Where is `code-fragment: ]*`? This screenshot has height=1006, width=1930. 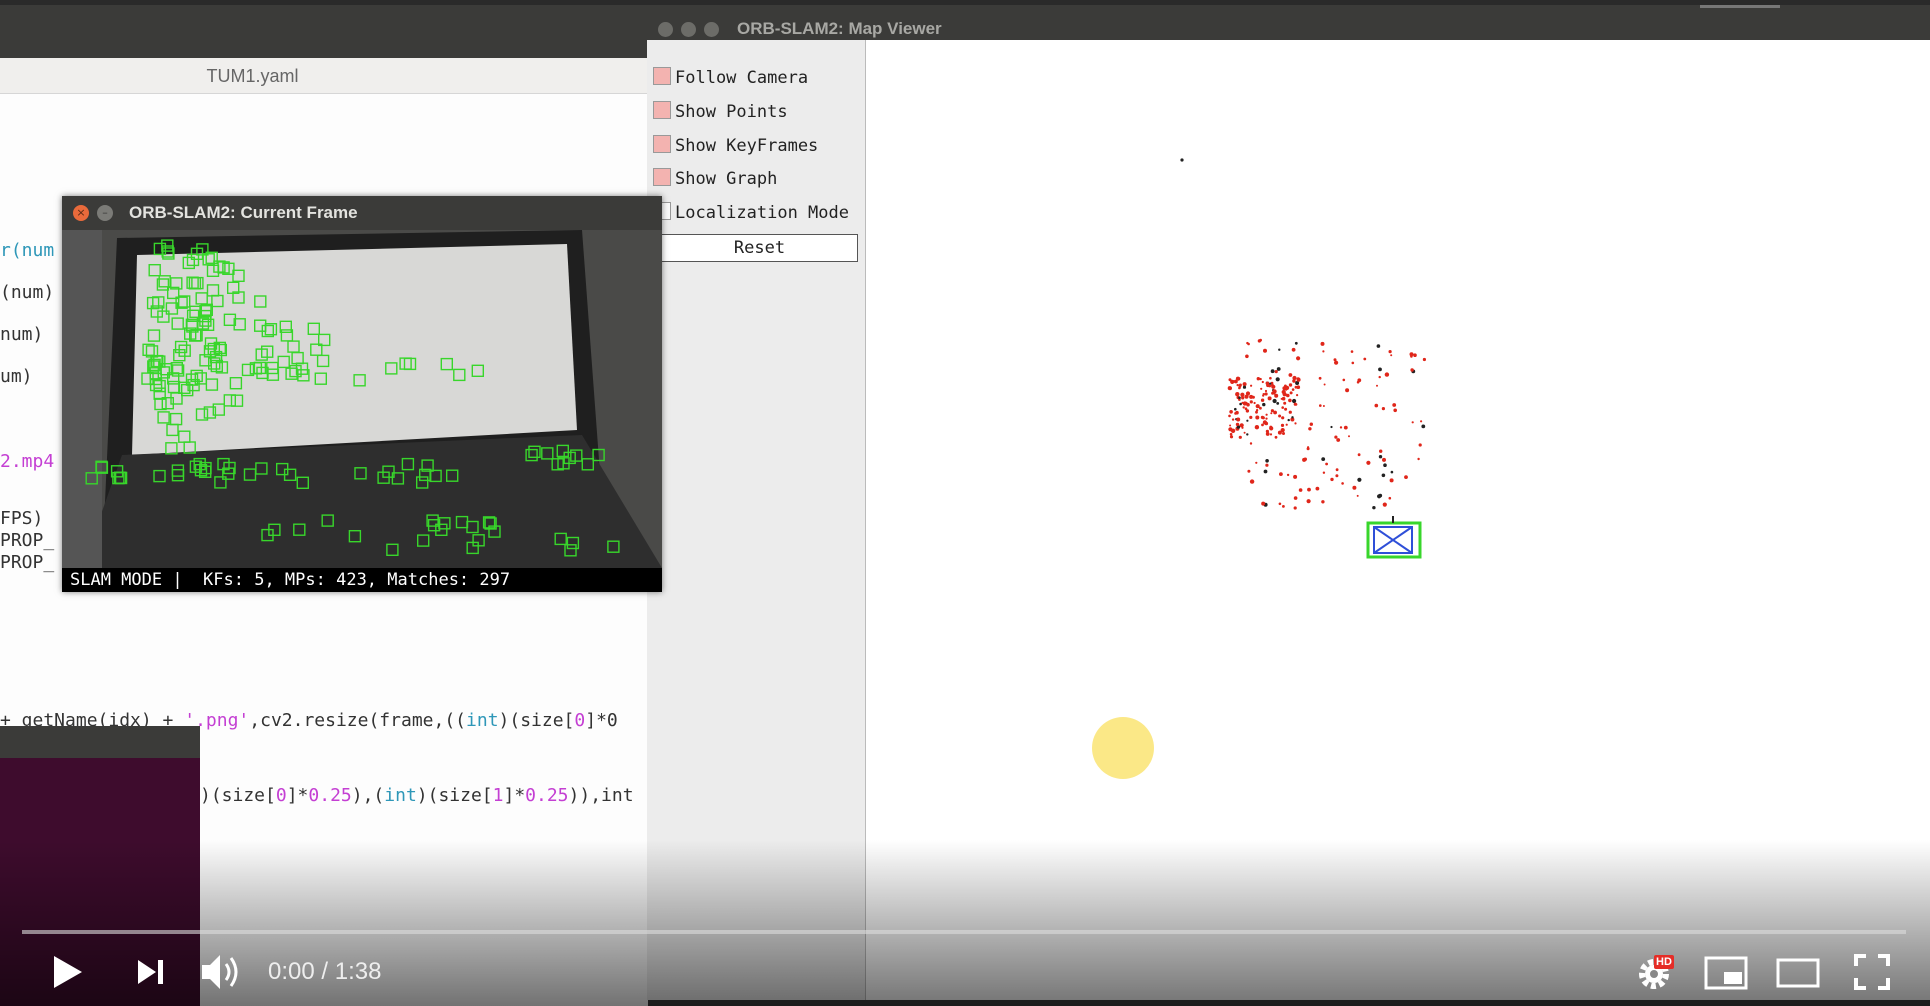
code-fragment: ]* is located at coordinates (297, 795).